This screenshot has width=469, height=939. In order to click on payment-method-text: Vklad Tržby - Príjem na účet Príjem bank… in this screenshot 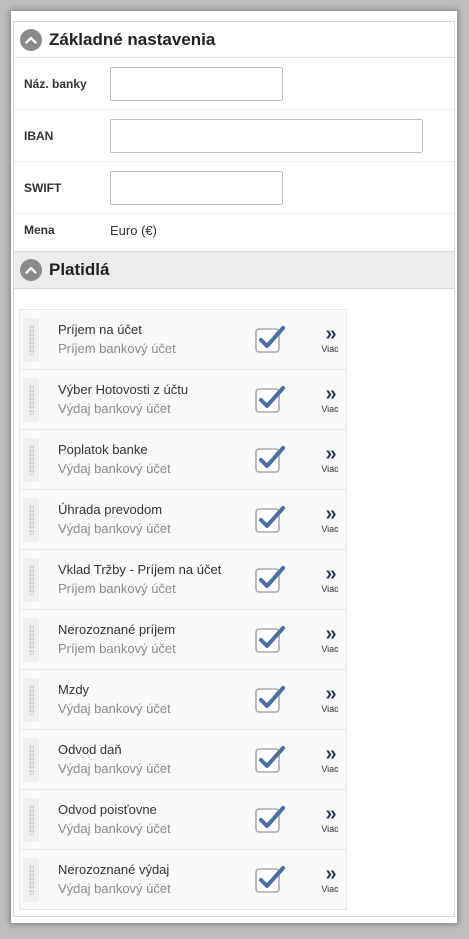, I will do `click(153, 580)`.